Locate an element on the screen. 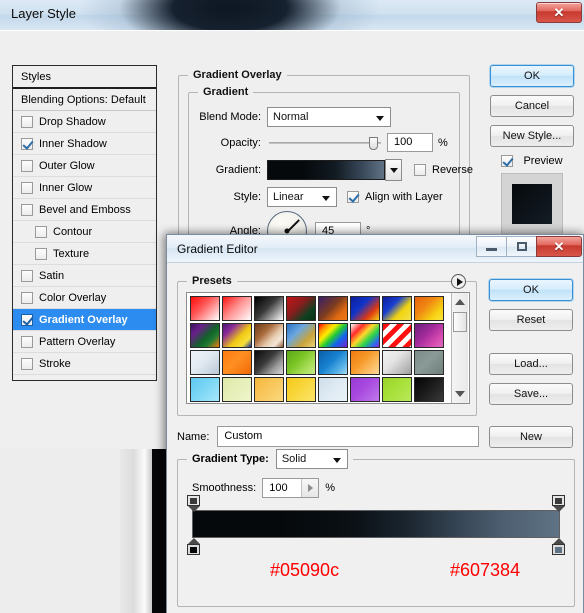 The width and height of the screenshot is (584, 613). presets-scrollbar is located at coordinates (459, 348).